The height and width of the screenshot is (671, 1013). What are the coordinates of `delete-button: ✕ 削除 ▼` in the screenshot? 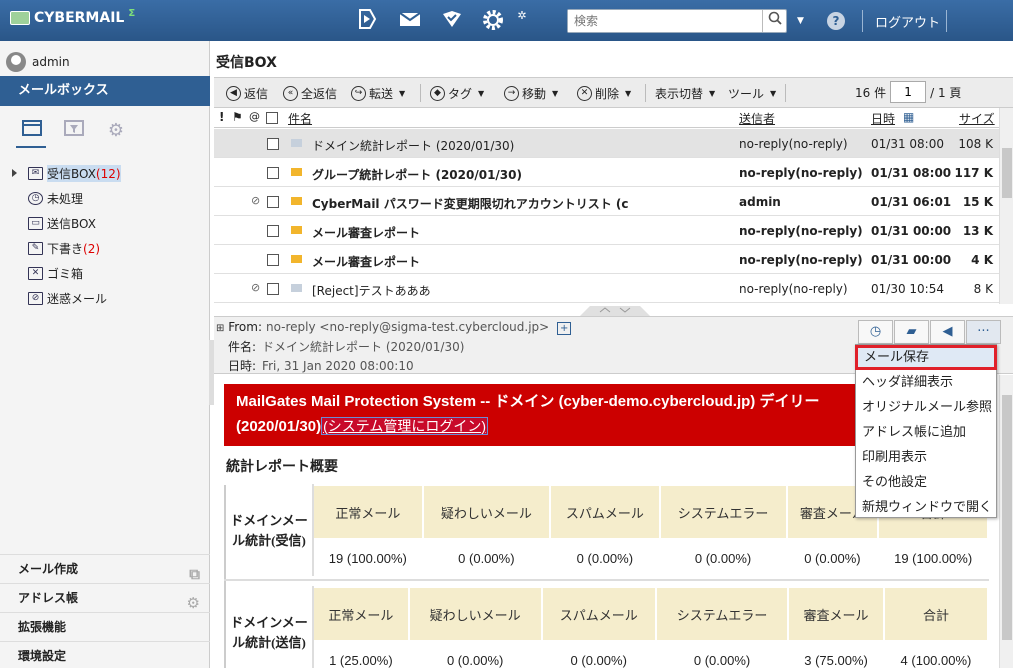 It's located at (604, 93).